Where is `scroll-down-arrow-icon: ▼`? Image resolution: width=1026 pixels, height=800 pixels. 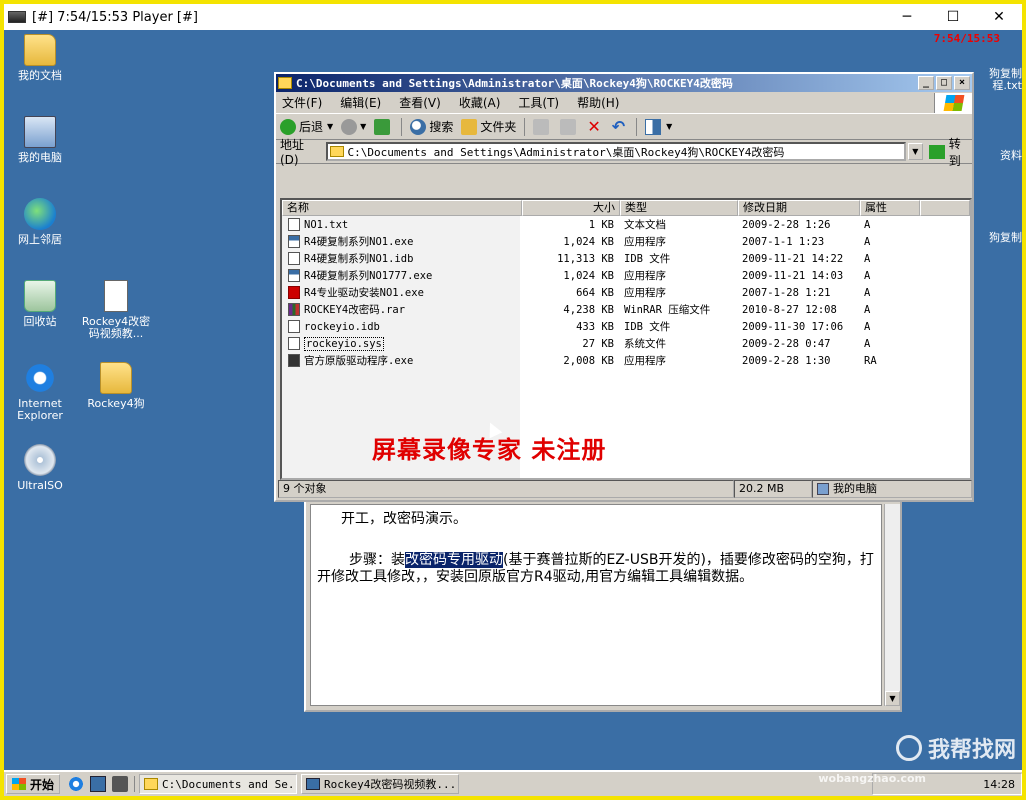 scroll-down-arrow-icon: ▼ is located at coordinates (892, 698).